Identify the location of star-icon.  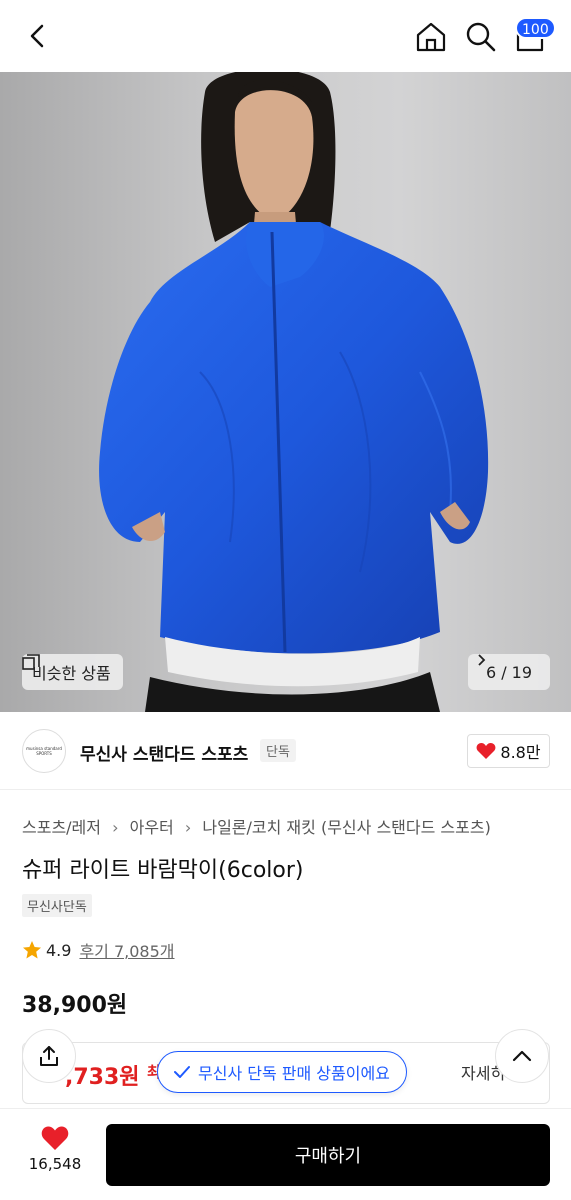
(32, 950).